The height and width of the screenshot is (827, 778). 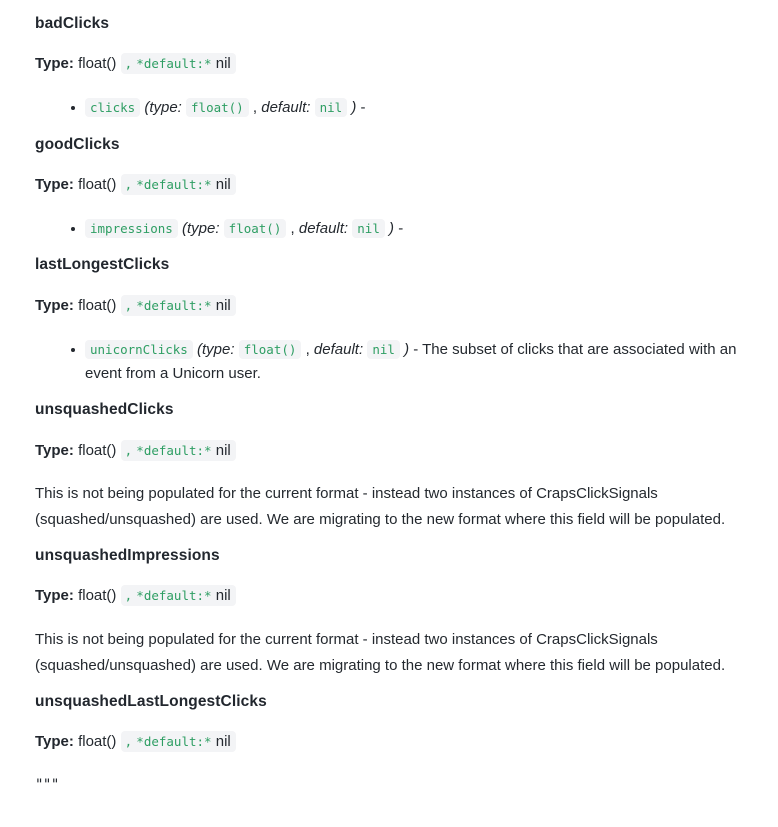 I want to click on param-list-item: clicks (type: float() , default: nil ) -, so click(x=389, y=108).